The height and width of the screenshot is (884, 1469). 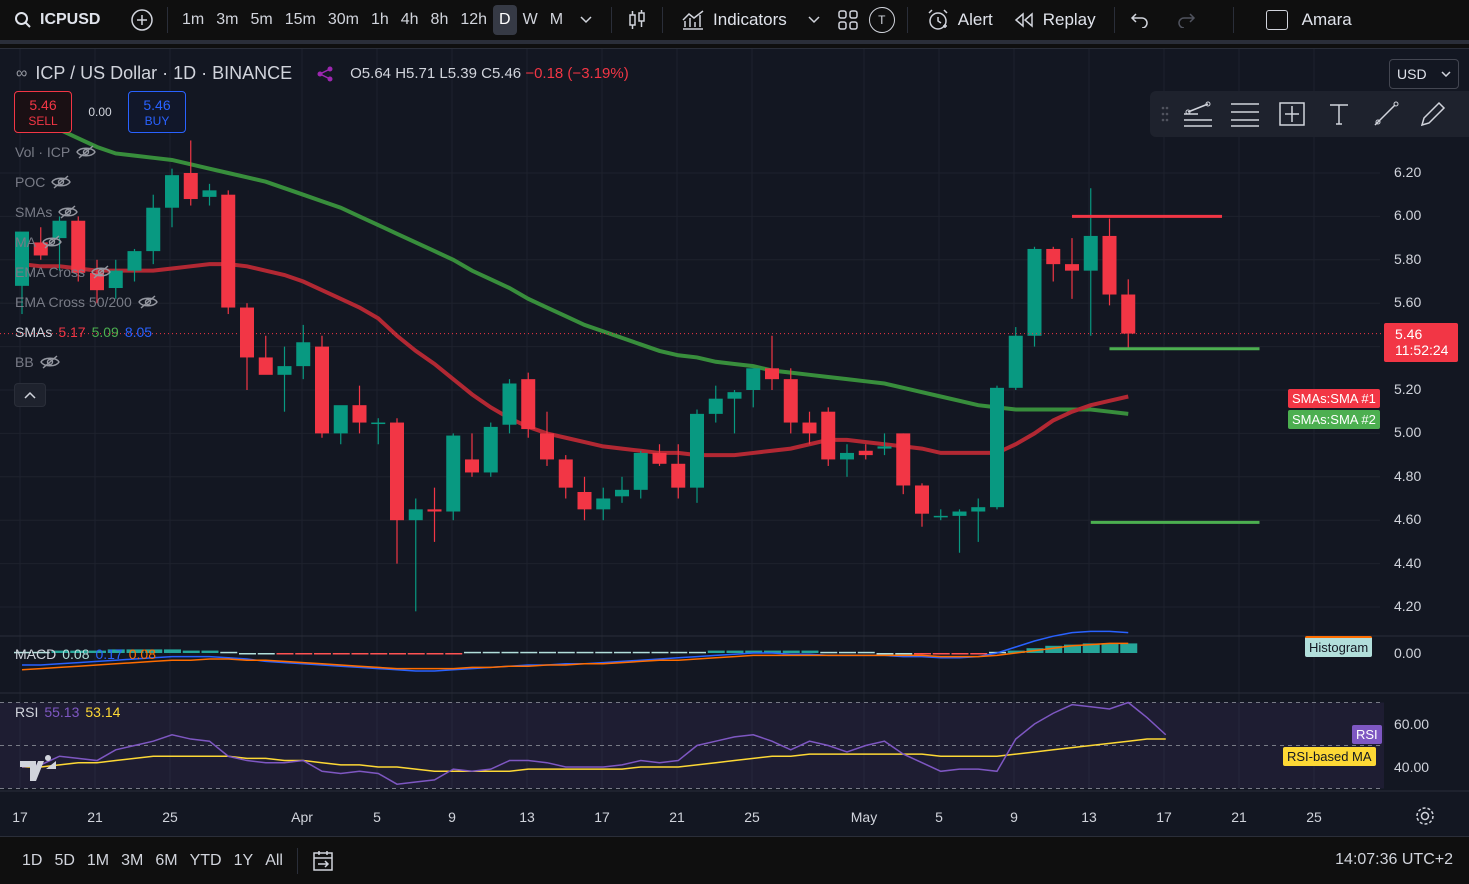 I want to click on chart-type-button, so click(x=637, y=20).